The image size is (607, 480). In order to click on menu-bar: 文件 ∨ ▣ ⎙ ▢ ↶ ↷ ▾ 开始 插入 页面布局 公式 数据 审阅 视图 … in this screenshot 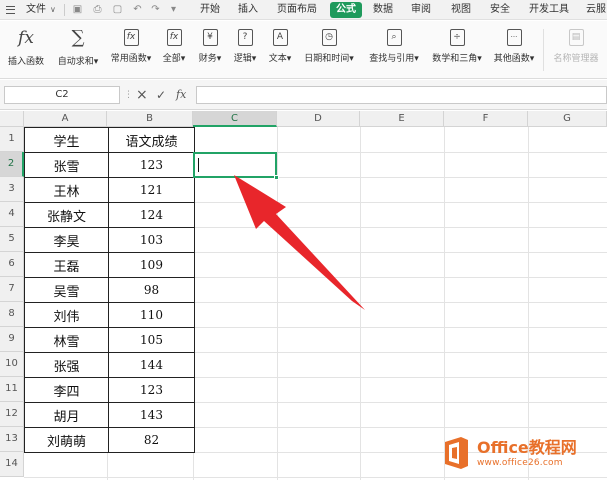, I will do `click(303, 10)`.